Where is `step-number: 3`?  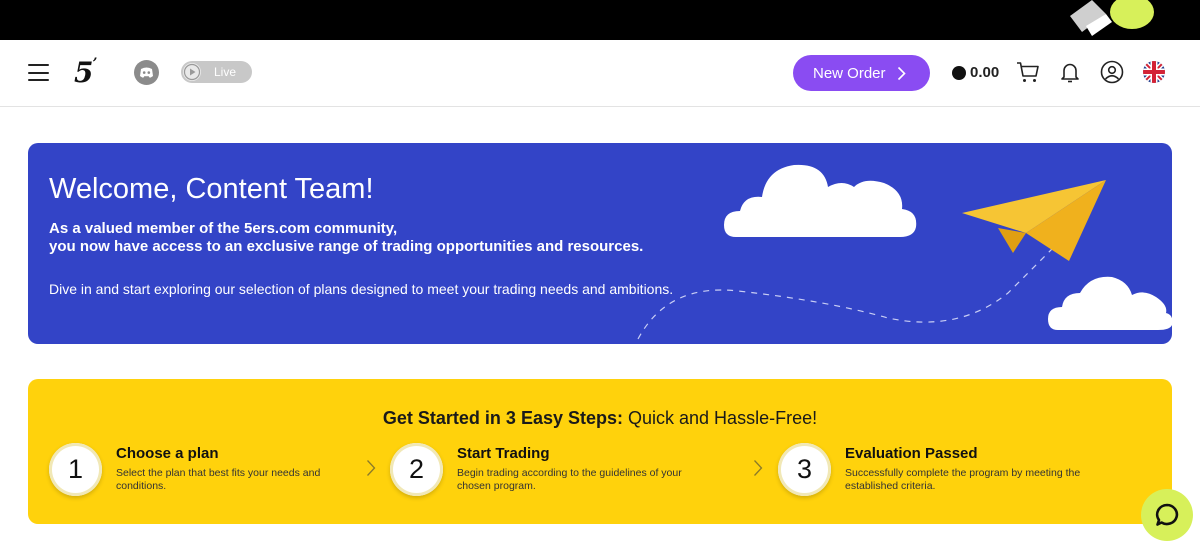 step-number: 3 is located at coordinates (804, 469).